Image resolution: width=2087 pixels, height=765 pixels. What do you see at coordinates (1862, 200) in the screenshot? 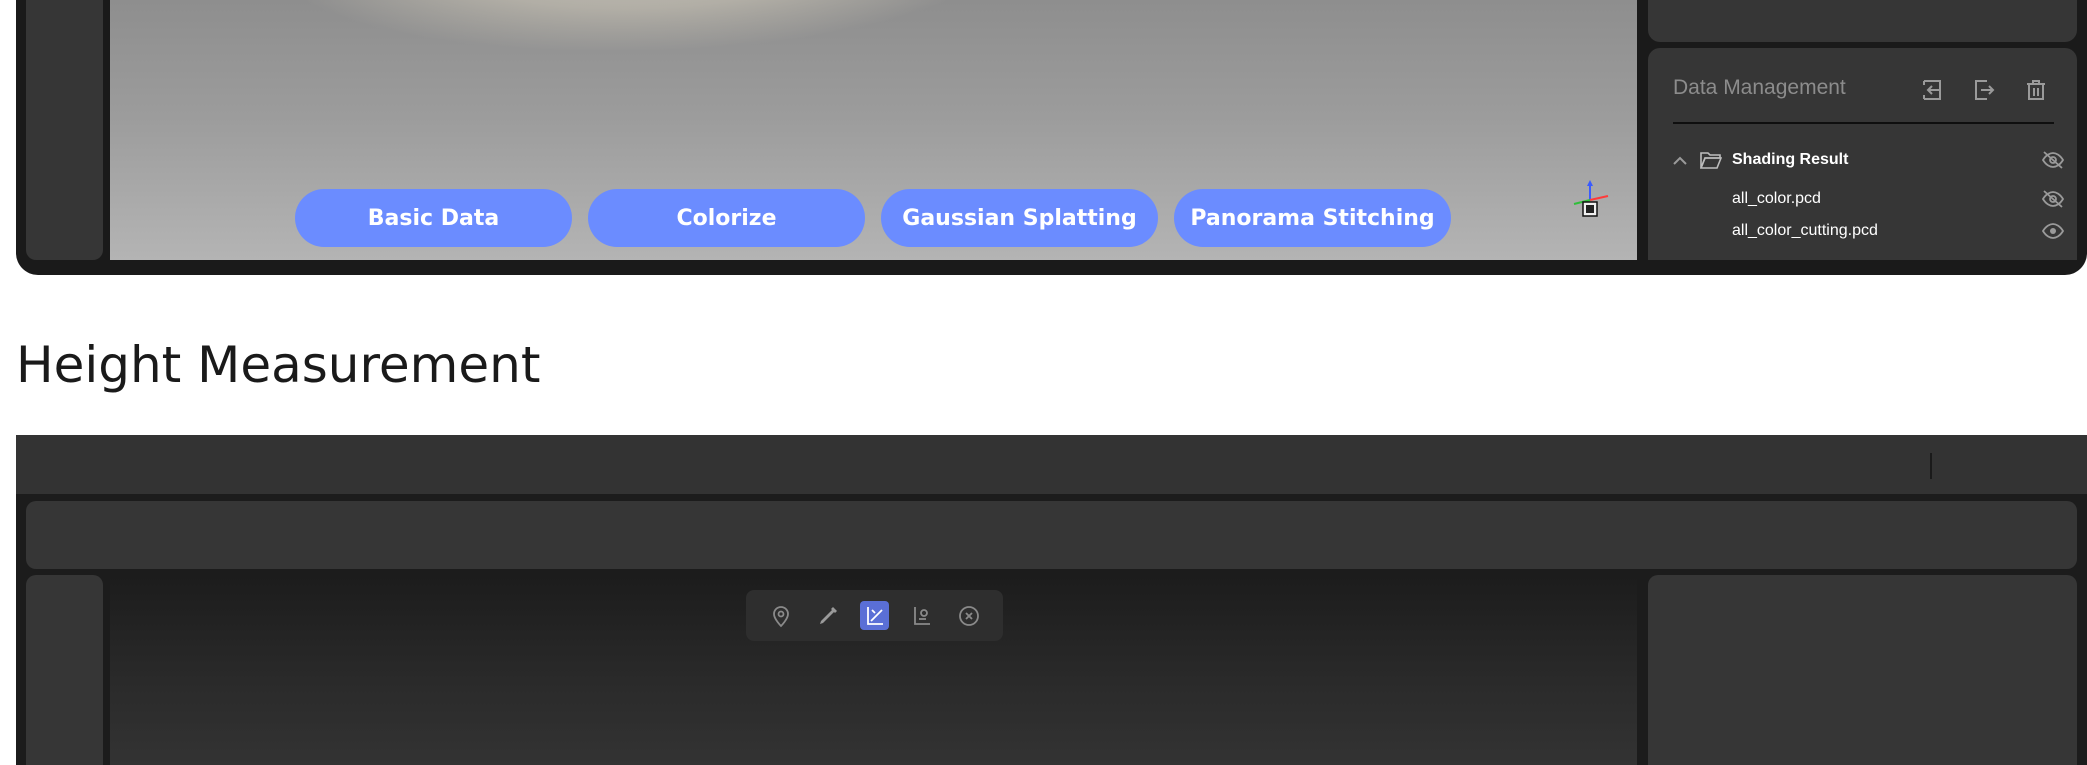
I see `tree-file-row: all_color.pcd` at bounding box center [1862, 200].